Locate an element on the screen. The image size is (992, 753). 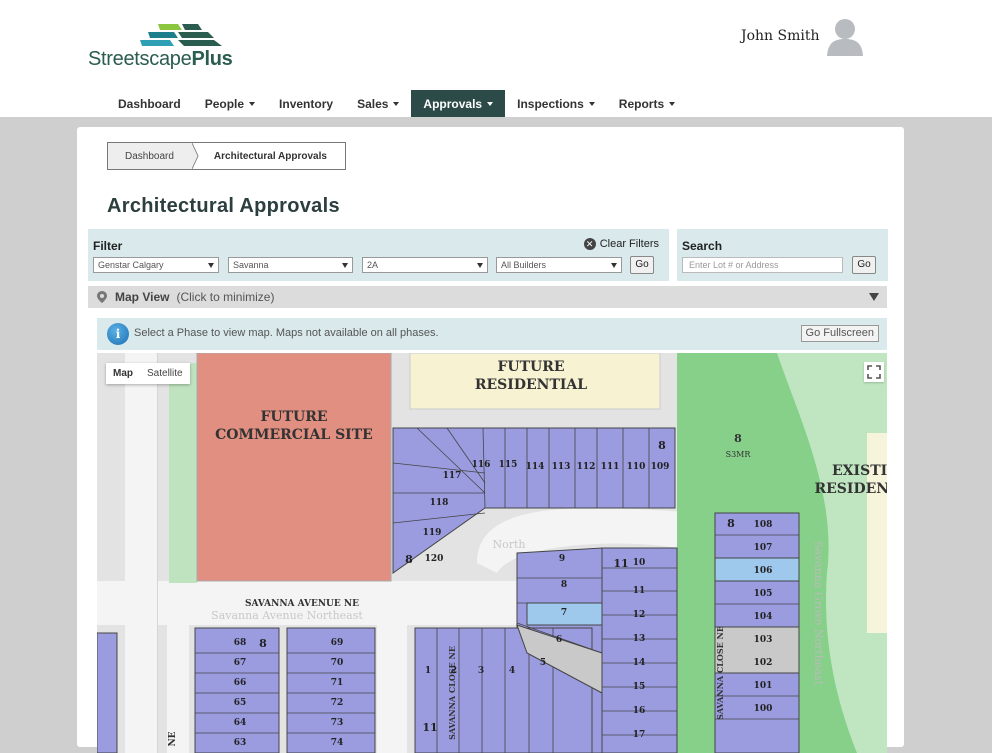
breadcrumb-current: Architectural Approvals is located at coordinates (270, 156).